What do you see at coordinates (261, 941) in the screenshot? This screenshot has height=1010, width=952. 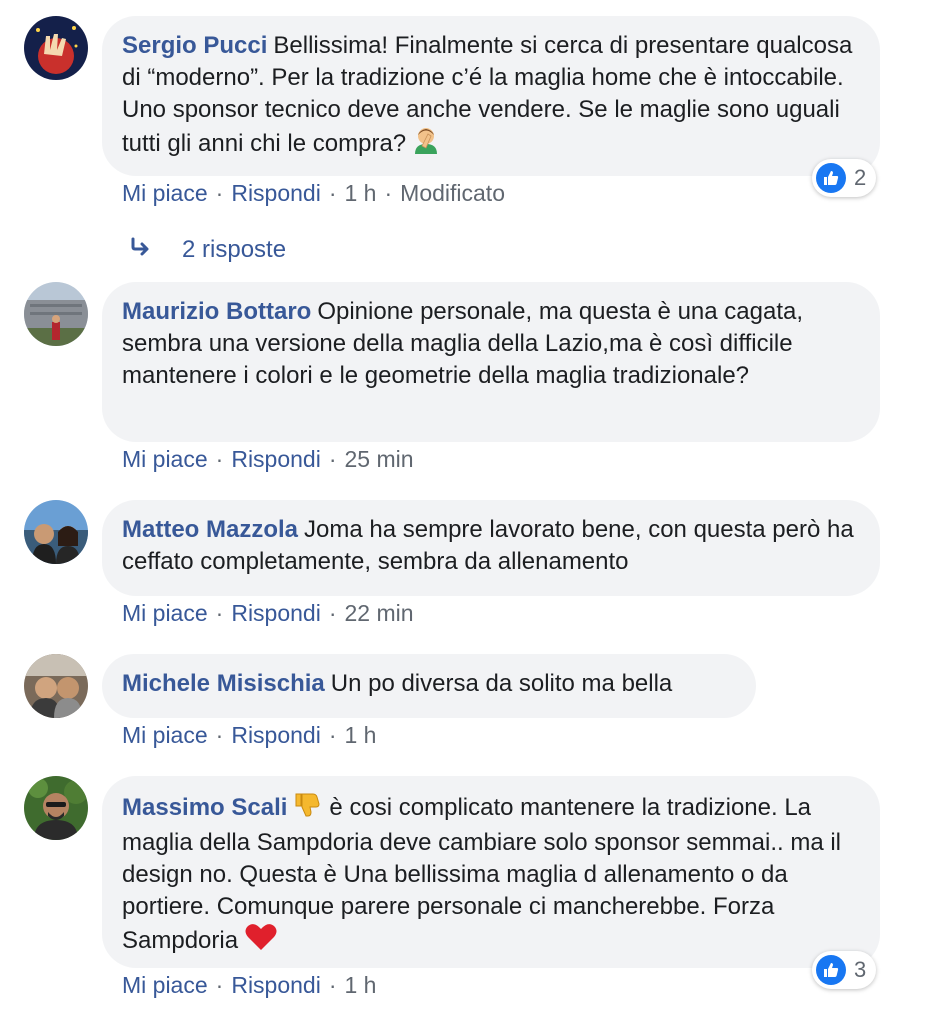 I see `red-heart-emoji` at bounding box center [261, 941].